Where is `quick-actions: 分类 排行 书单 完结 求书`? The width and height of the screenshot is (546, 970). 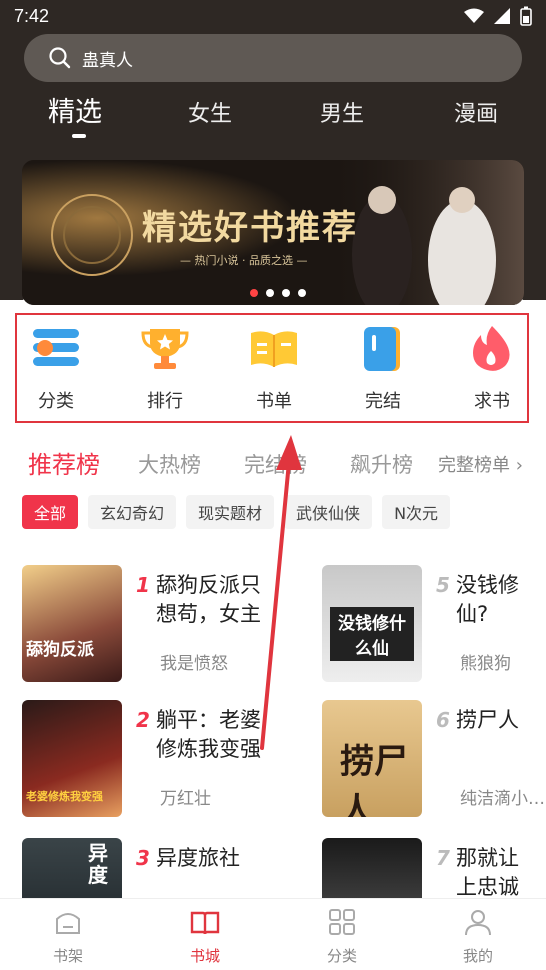 quick-actions: 分类 排行 书单 完结 求书 is located at coordinates (272, 368).